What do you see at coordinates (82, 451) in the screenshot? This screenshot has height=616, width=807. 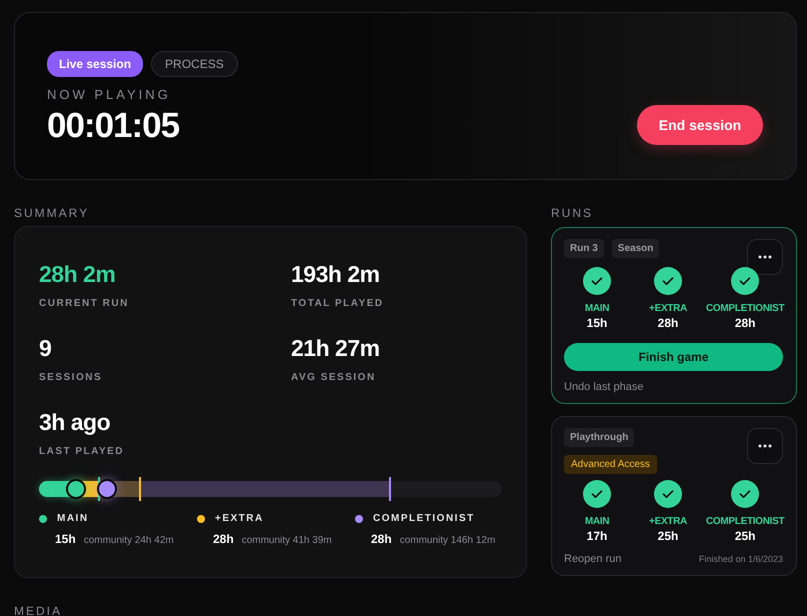 I see `stat-label: LAST PLAYED` at bounding box center [82, 451].